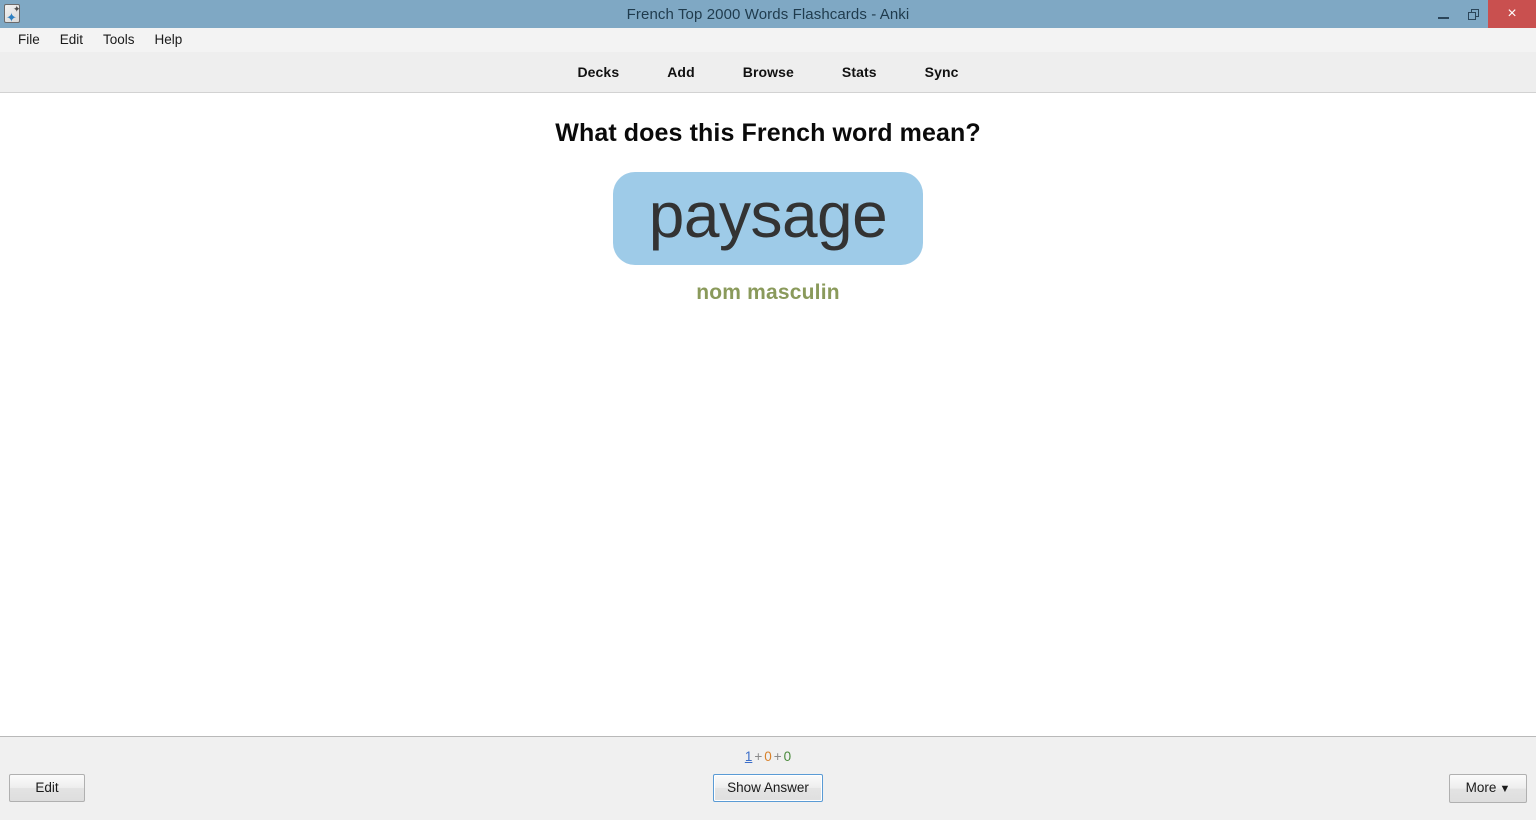 The width and height of the screenshot is (1536, 820). I want to click on card-part-of-speech: nom masculin, so click(768, 293).